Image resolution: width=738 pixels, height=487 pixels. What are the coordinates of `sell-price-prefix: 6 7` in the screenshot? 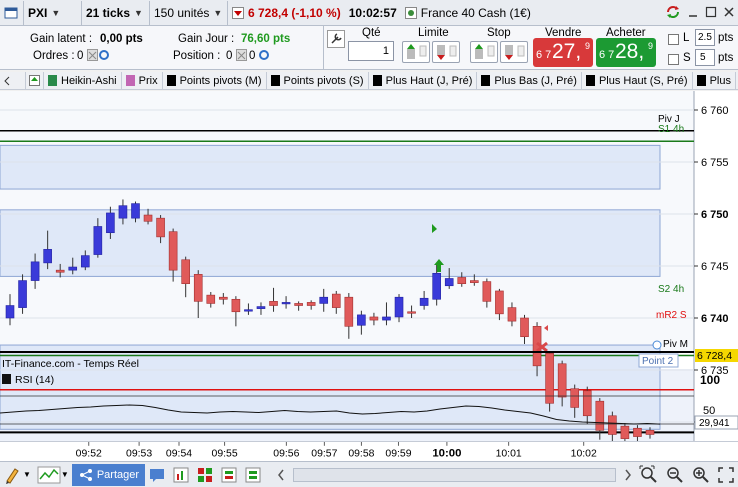 It's located at (544, 55).